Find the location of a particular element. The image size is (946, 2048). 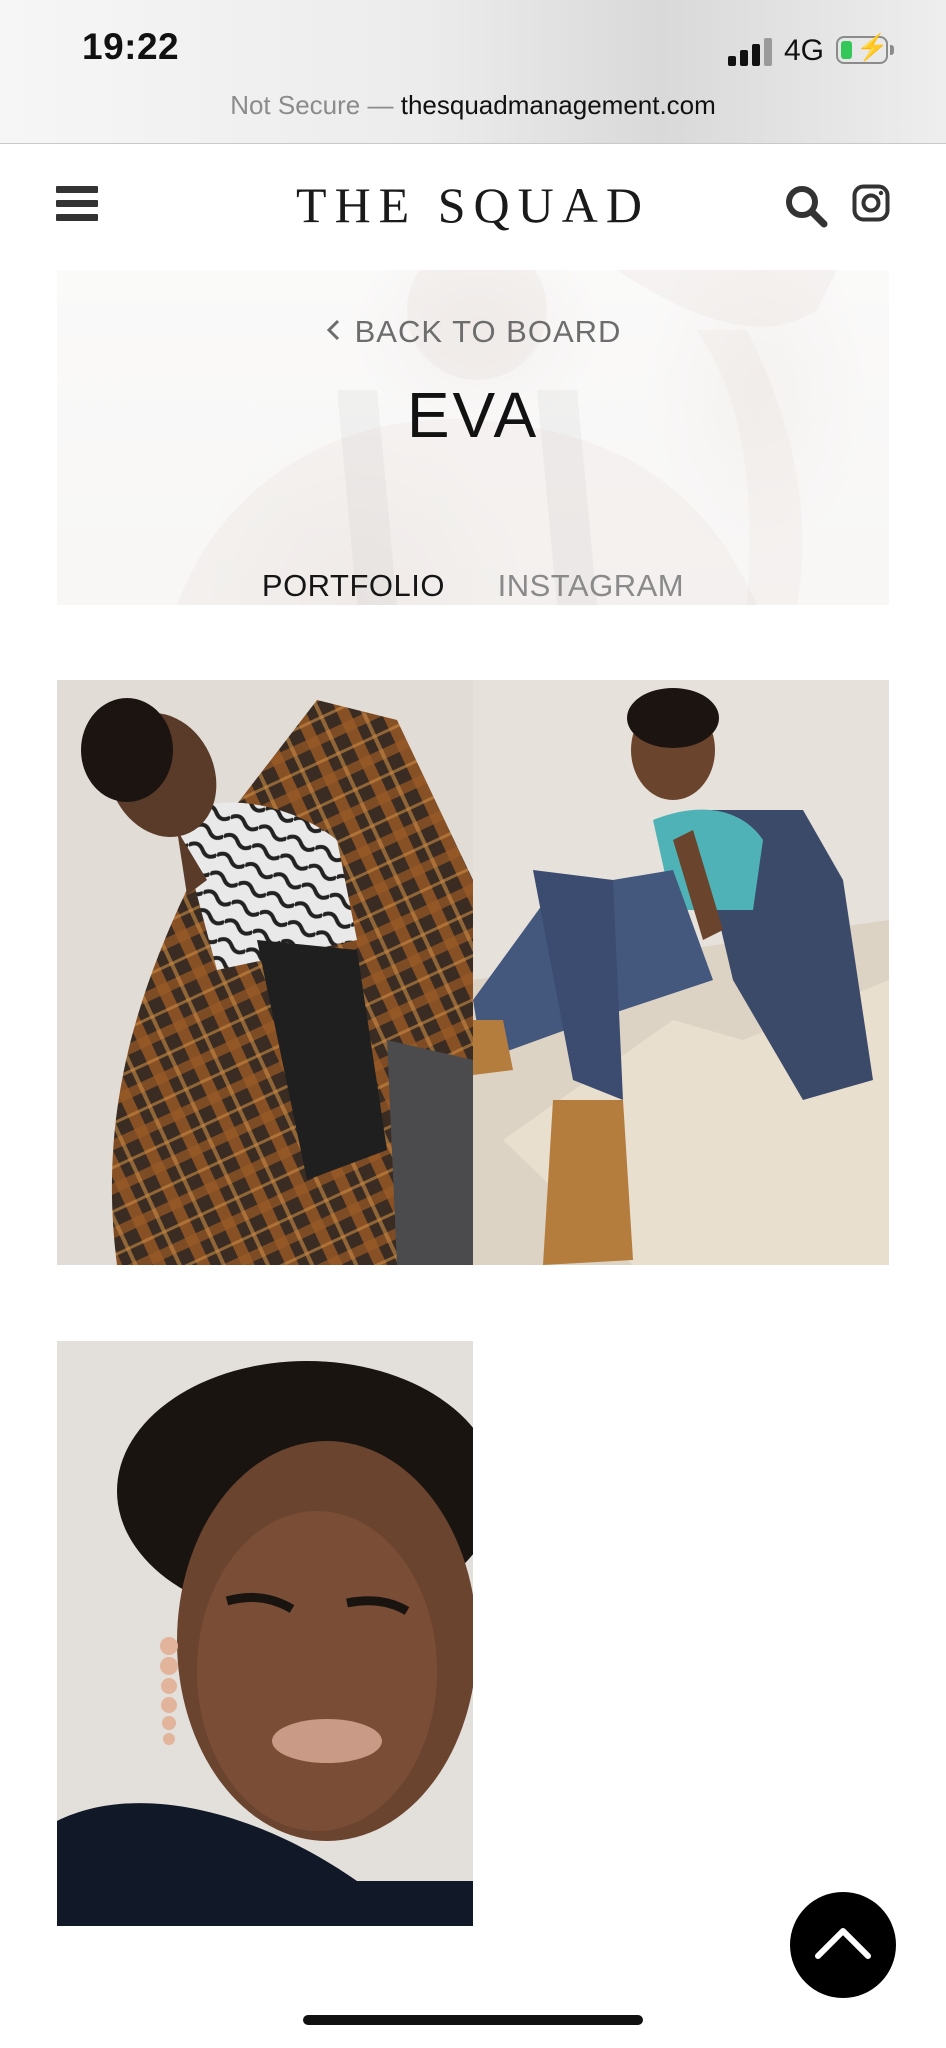

back-to-board-link: BACK TO BOARD is located at coordinates (473, 332).